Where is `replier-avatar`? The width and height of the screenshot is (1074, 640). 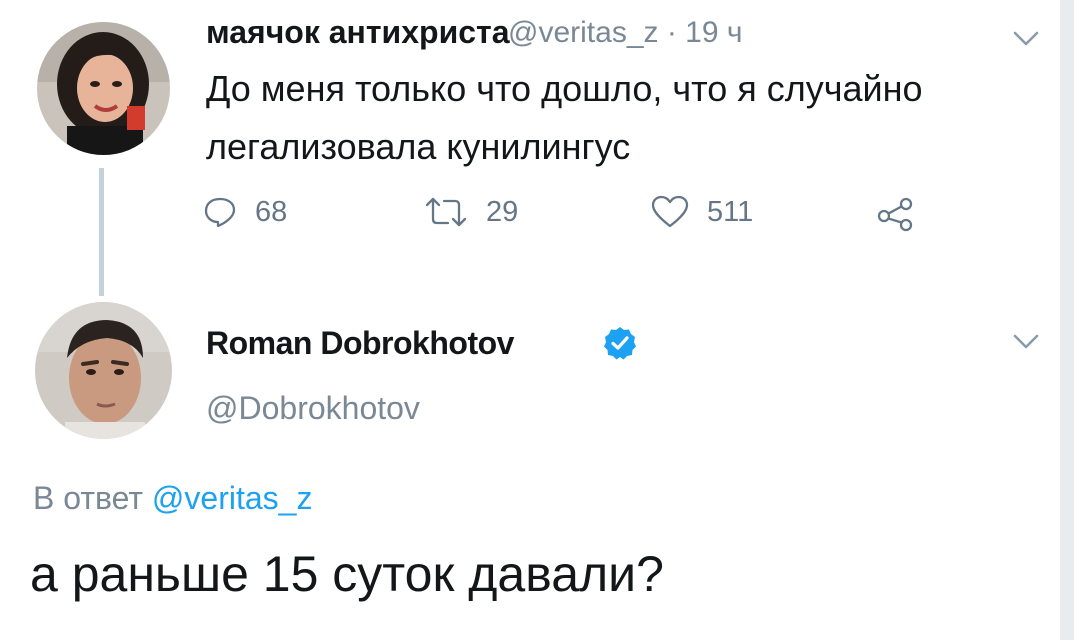
replier-avatar is located at coordinates (103, 370).